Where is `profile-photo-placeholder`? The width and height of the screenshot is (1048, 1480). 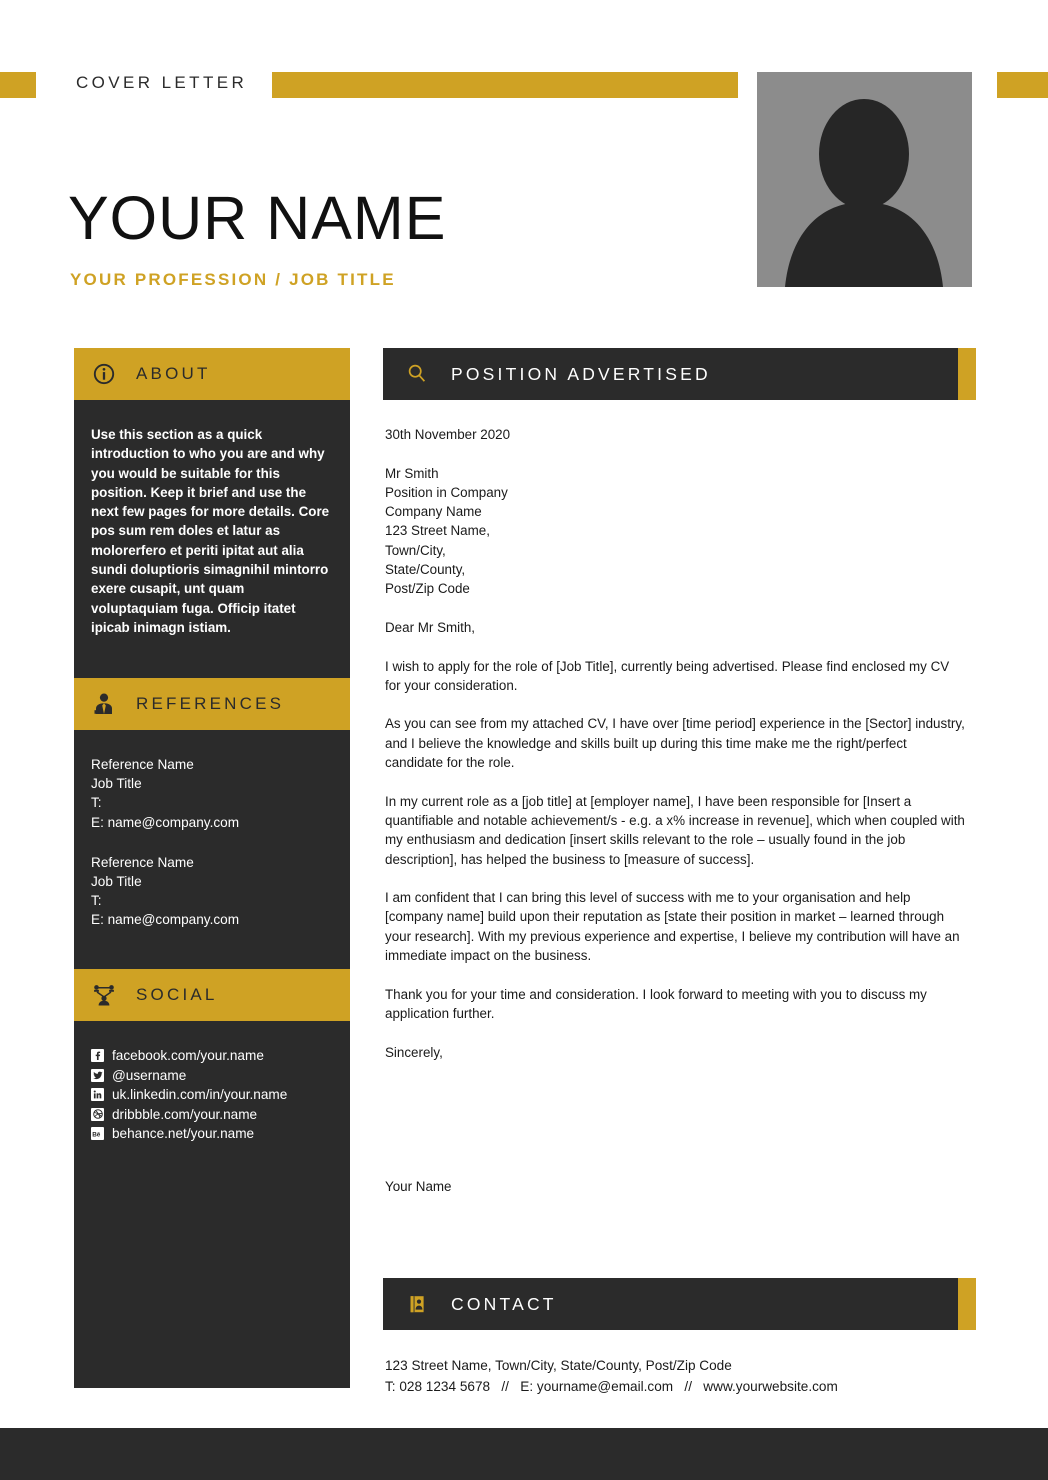
profile-photo-placeholder is located at coordinates (864, 179).